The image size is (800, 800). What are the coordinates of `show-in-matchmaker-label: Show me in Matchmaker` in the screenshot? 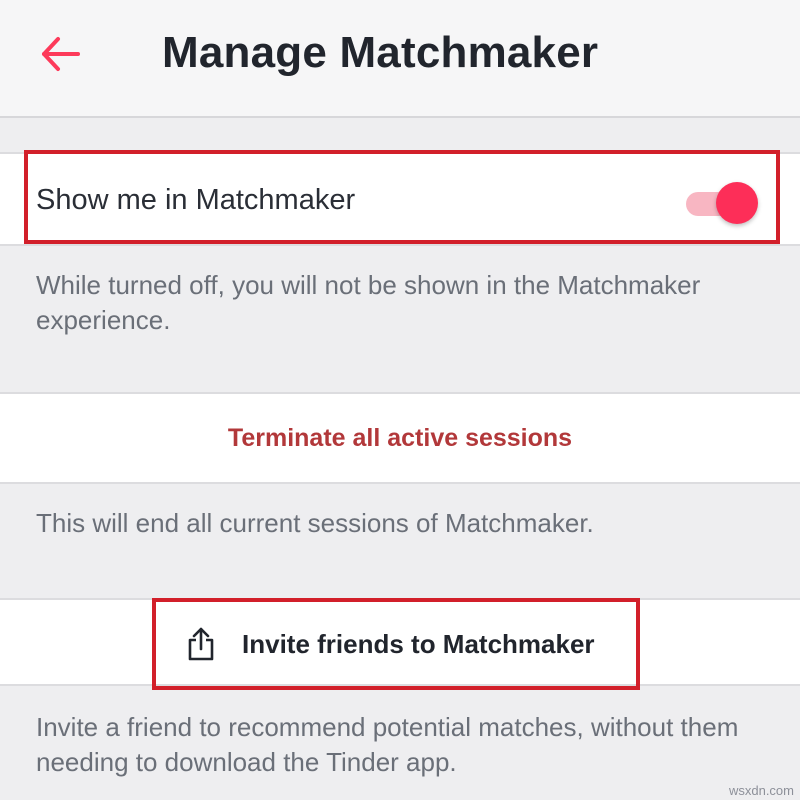 It's located at (196, 200).